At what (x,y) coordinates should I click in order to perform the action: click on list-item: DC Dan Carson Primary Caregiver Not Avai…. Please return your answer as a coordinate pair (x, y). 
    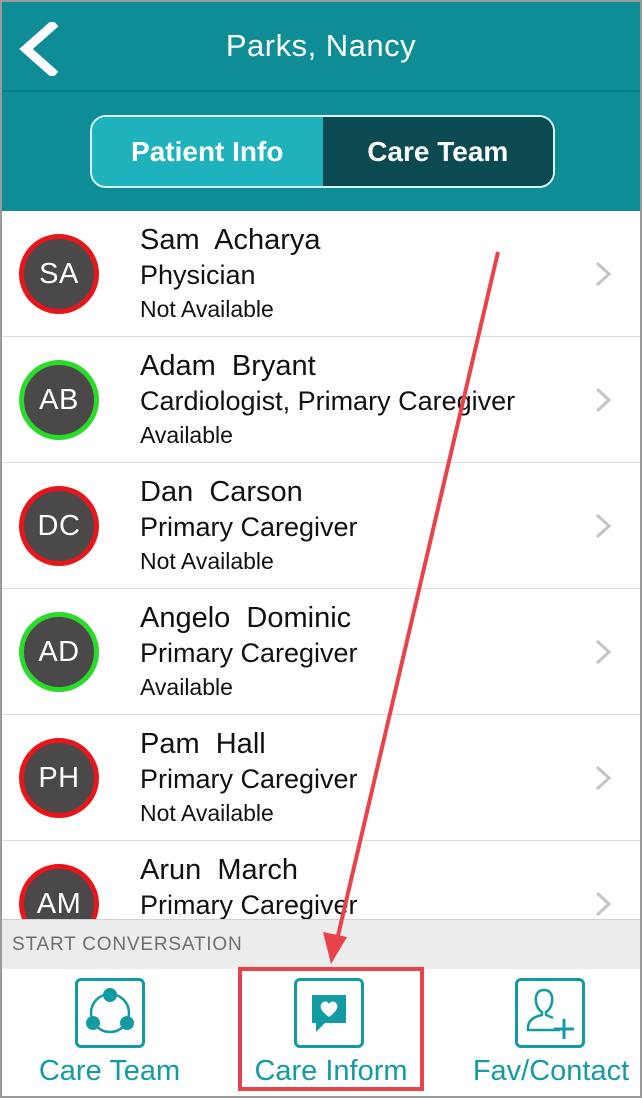
    Looking at the image, I should click on (321, 526).